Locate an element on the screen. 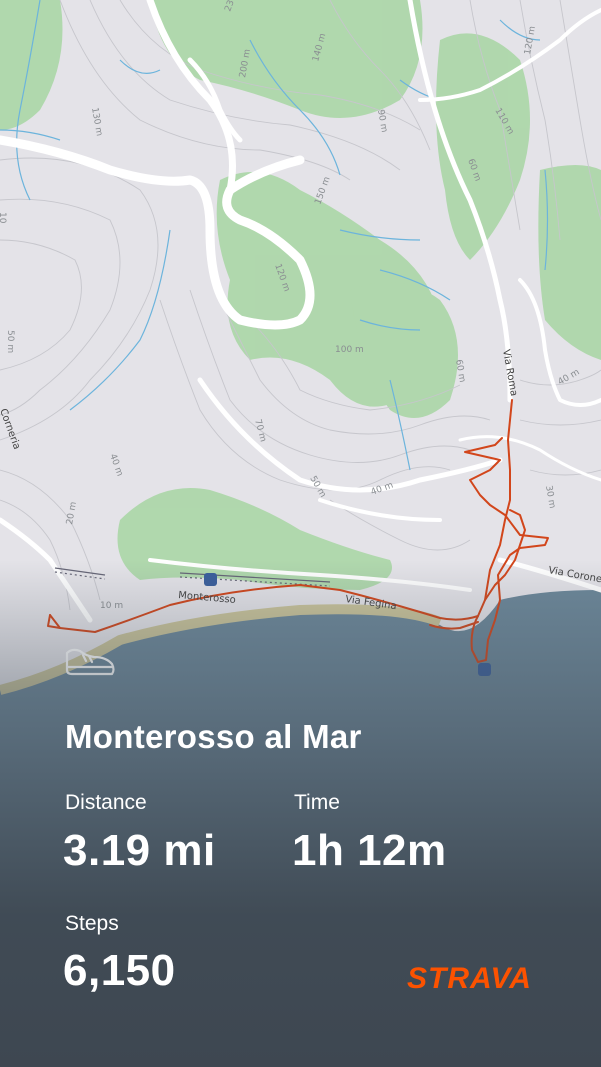 The height and width of the screenshot is (1067, 601). train-station-icon is located at coordinates (210, 579).